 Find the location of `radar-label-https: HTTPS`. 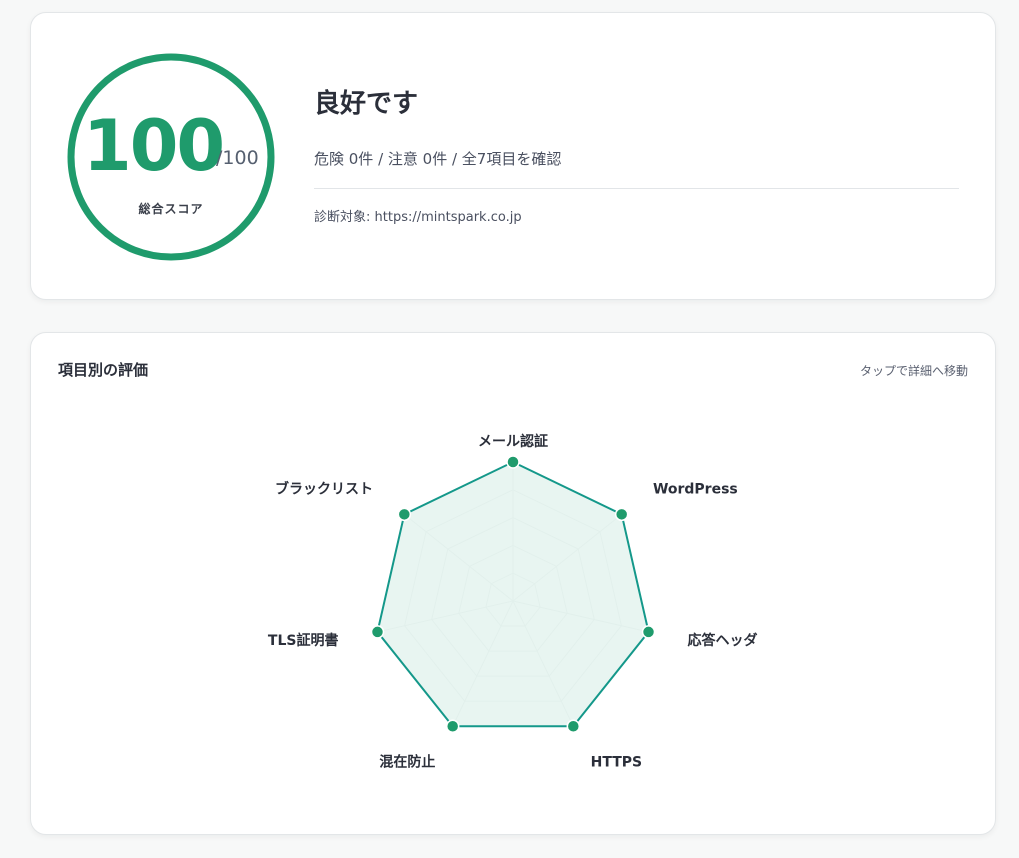

radar-label-https: HTTPS is located at coordinates (616, 762).